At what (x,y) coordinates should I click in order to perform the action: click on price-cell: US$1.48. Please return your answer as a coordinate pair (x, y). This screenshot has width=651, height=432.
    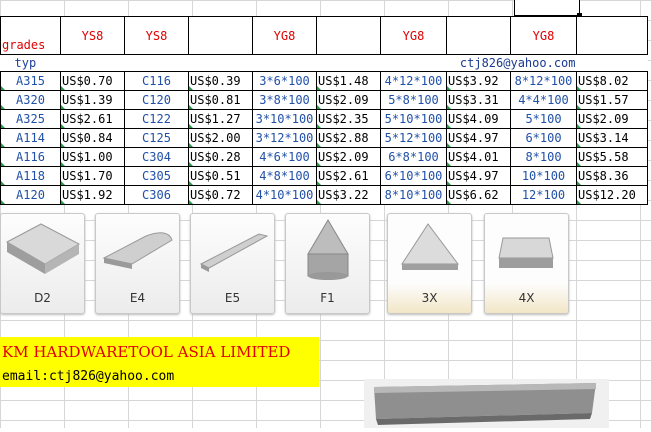
    Looking at the image, I should click on (348, 81).